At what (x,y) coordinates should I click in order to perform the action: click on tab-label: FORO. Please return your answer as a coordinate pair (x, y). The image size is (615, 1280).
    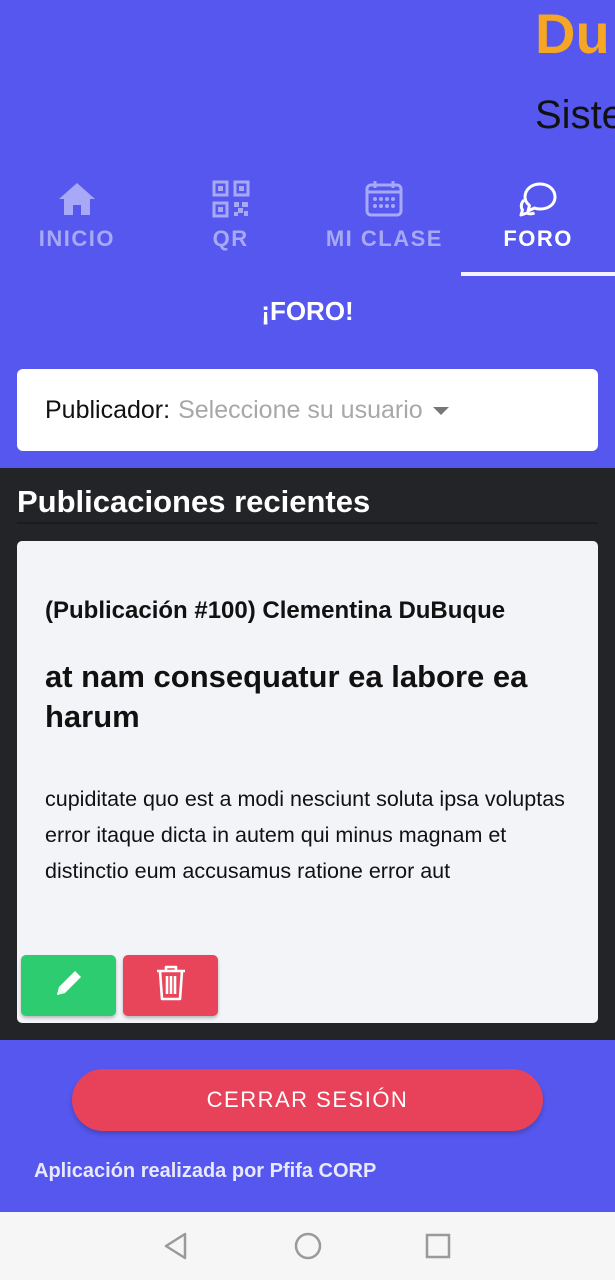
    Looking at the image, I should click on (538, 238).